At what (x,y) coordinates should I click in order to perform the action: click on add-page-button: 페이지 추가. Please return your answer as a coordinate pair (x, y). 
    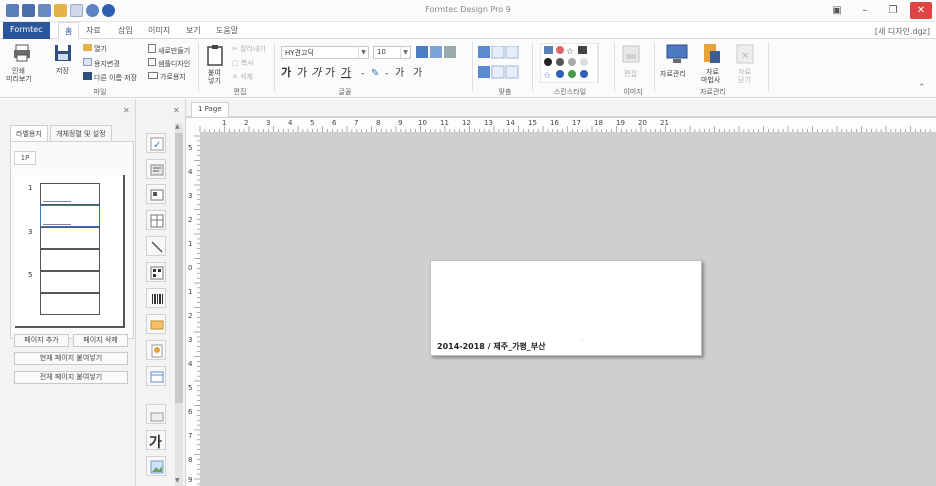
    Looking at the image, I should click on (41, 340).